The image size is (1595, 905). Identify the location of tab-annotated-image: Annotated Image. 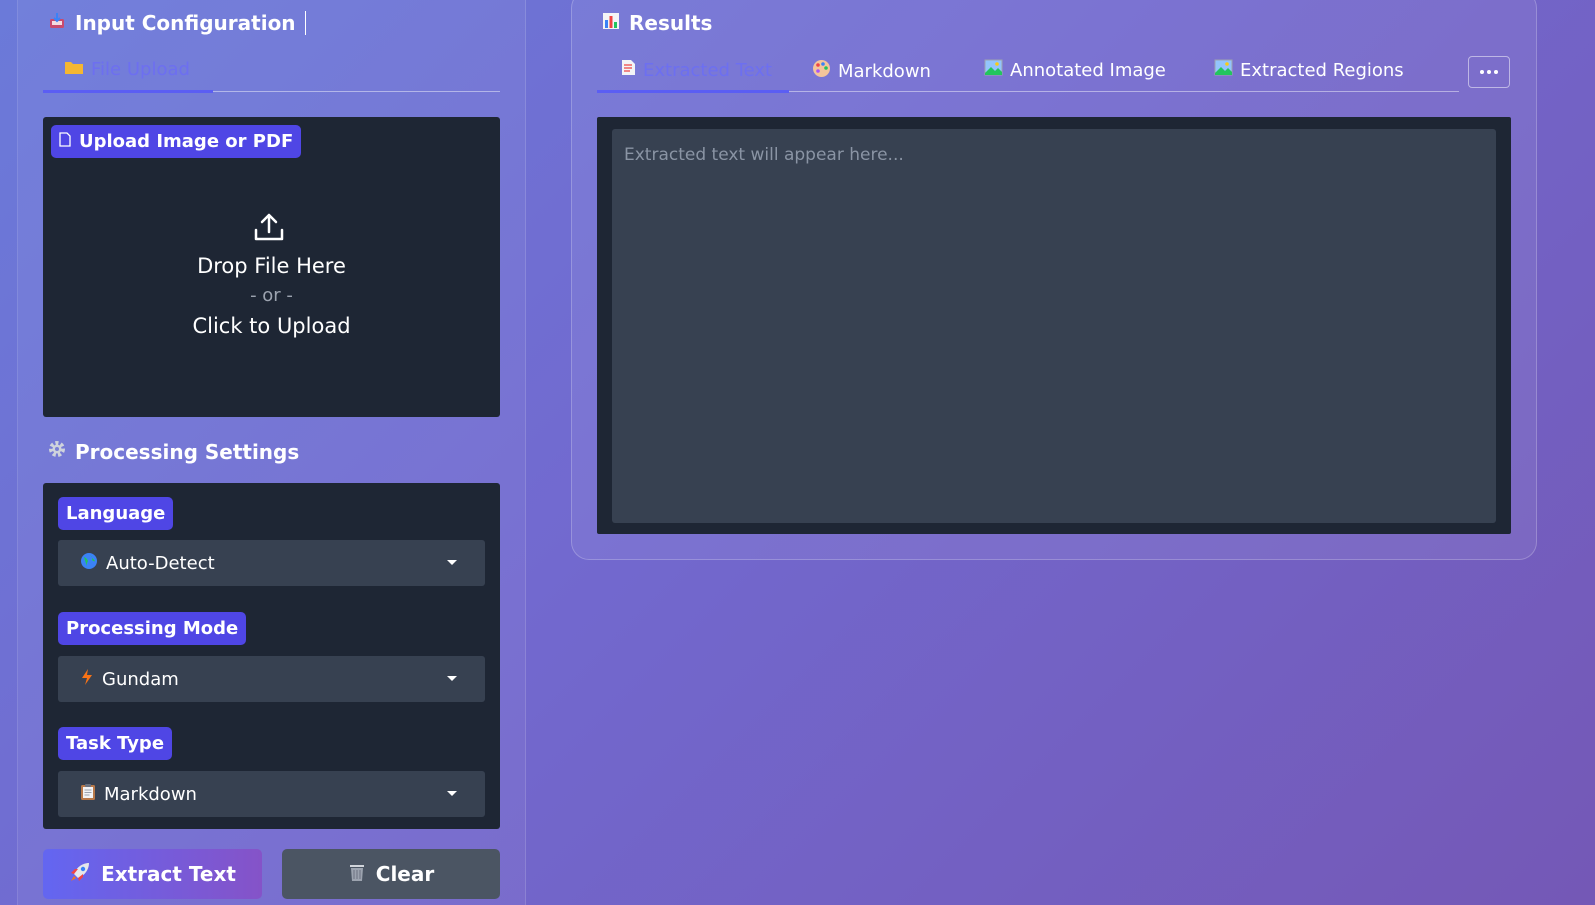
(1075, 70).